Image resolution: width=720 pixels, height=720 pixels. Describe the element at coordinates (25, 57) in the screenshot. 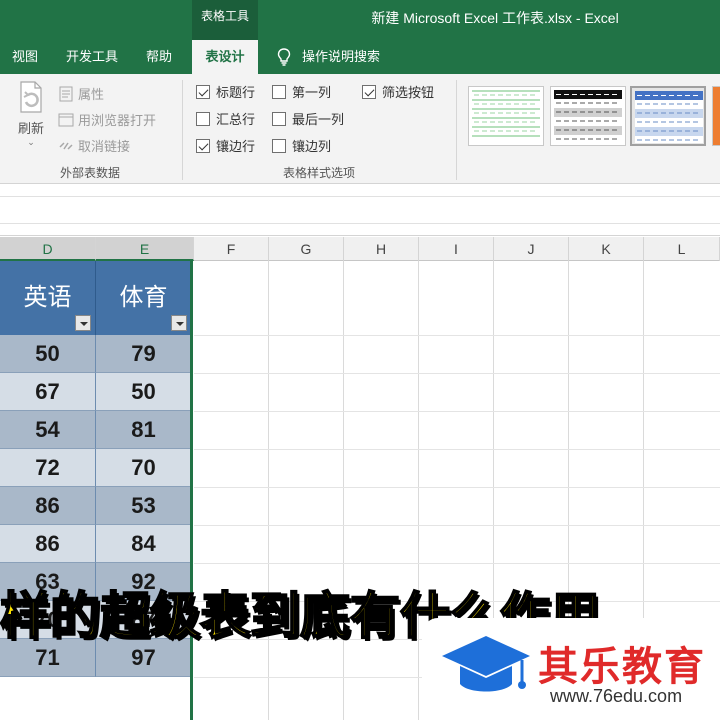

I see `tab-view: 视图` at that location.